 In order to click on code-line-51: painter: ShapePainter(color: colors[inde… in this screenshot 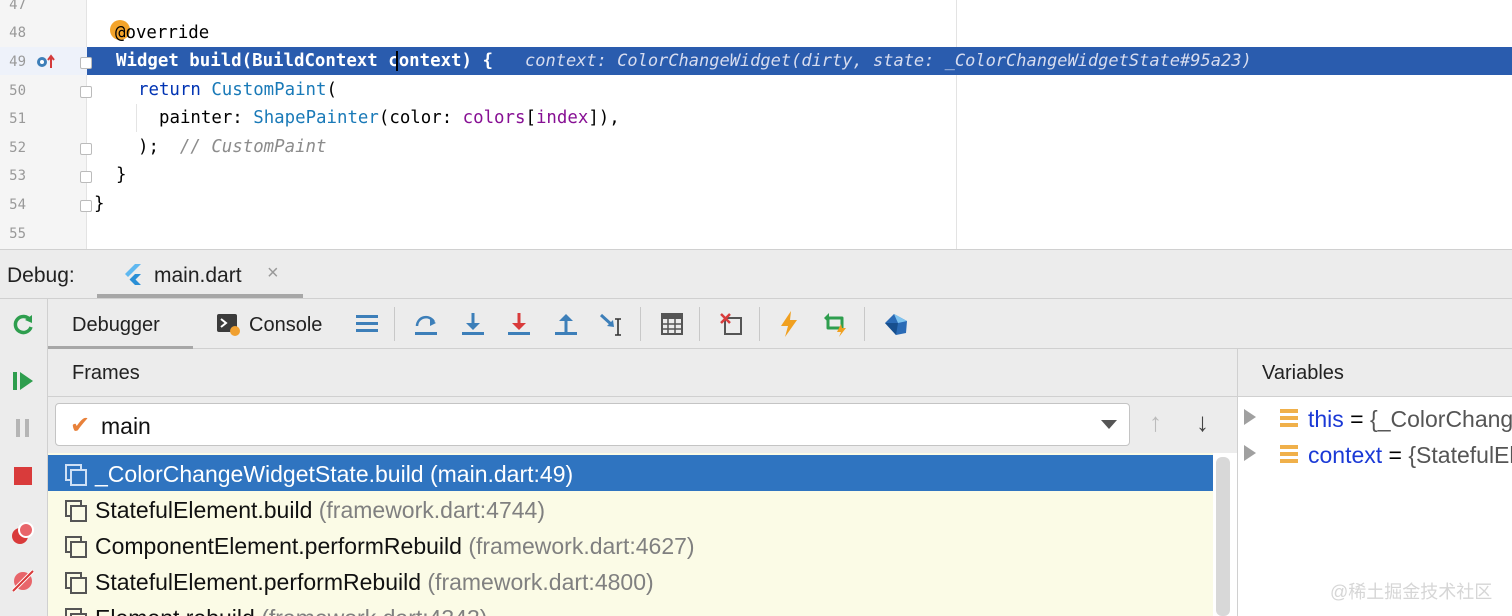, I will do `click(389, 118)`.